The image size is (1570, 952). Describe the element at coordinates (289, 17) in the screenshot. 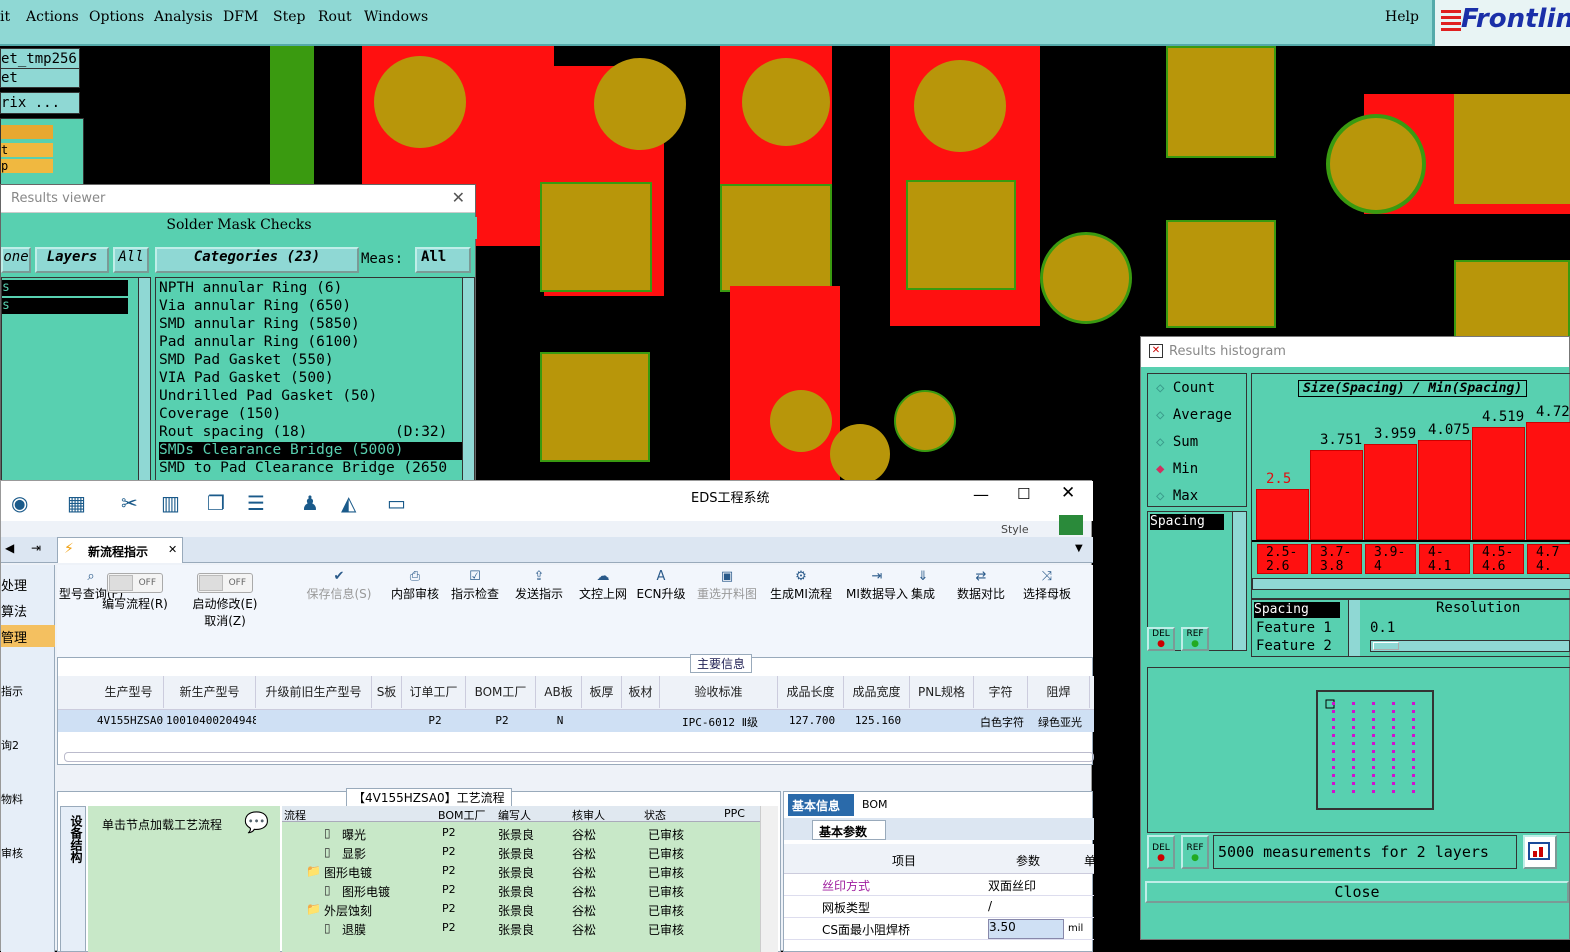

I see `menu-step: Step` at that location.